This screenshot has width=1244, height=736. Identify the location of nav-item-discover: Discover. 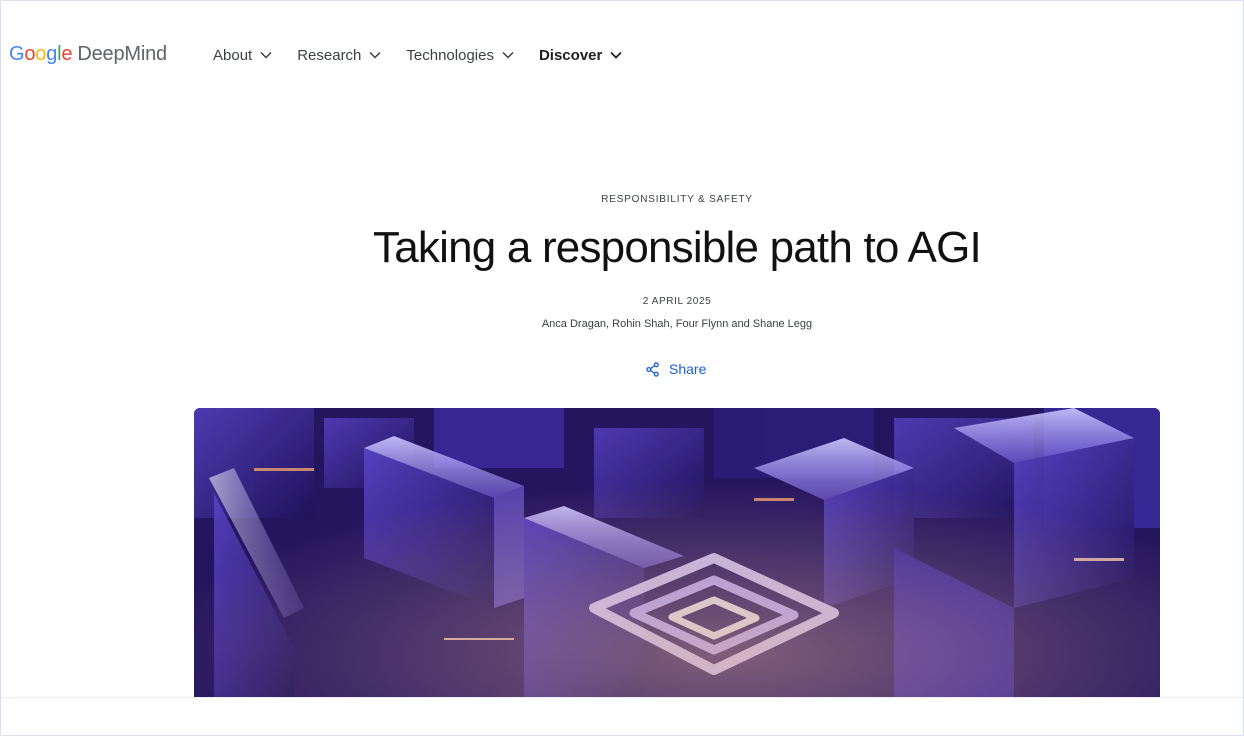
(580, 55).